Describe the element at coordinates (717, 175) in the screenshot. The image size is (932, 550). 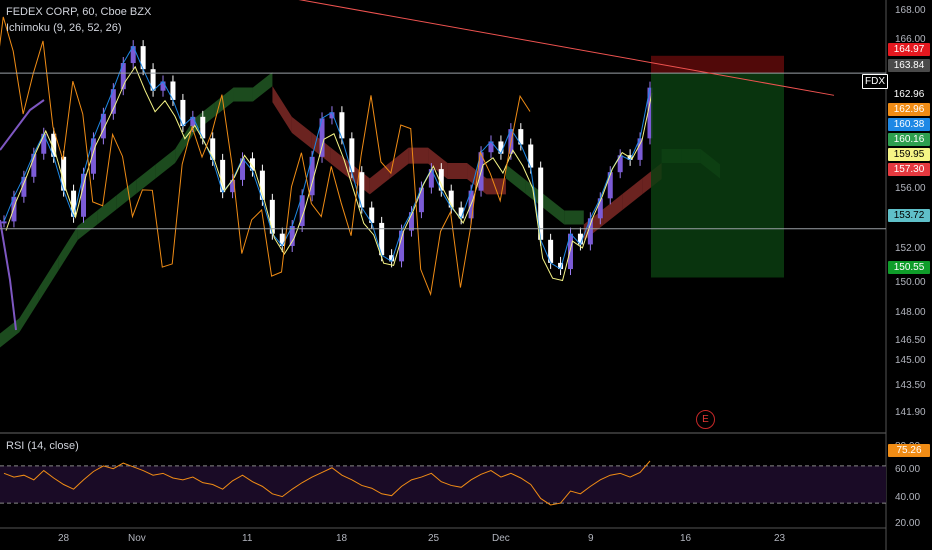
I see `position-stop-zone` at that location.